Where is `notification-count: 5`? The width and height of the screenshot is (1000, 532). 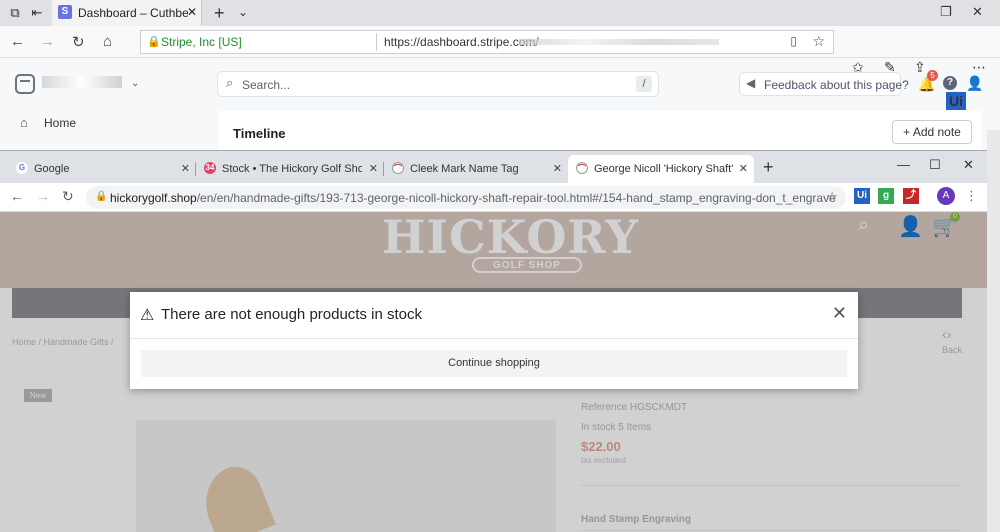
notification-count: 5 is located at coordinates (932, 75).